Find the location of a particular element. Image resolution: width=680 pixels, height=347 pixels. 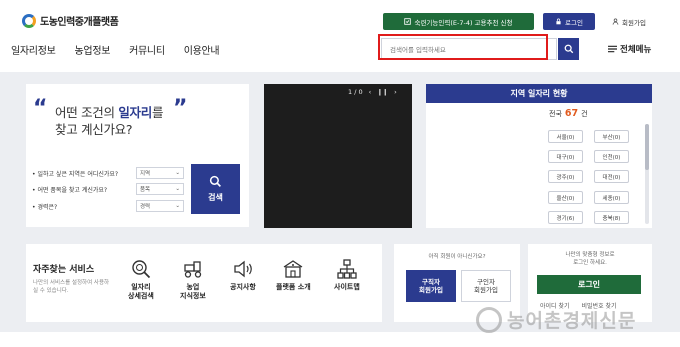

jobseeker-label-2: 회원가입 is located at coordinates (431, 290).